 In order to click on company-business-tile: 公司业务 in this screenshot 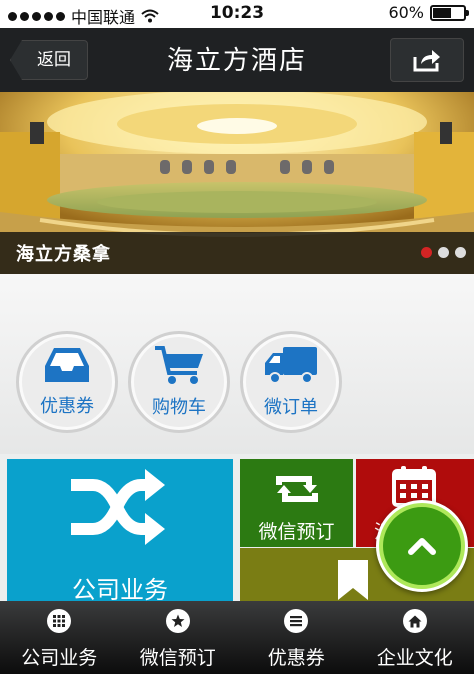, I will do `click(120, 530)`.